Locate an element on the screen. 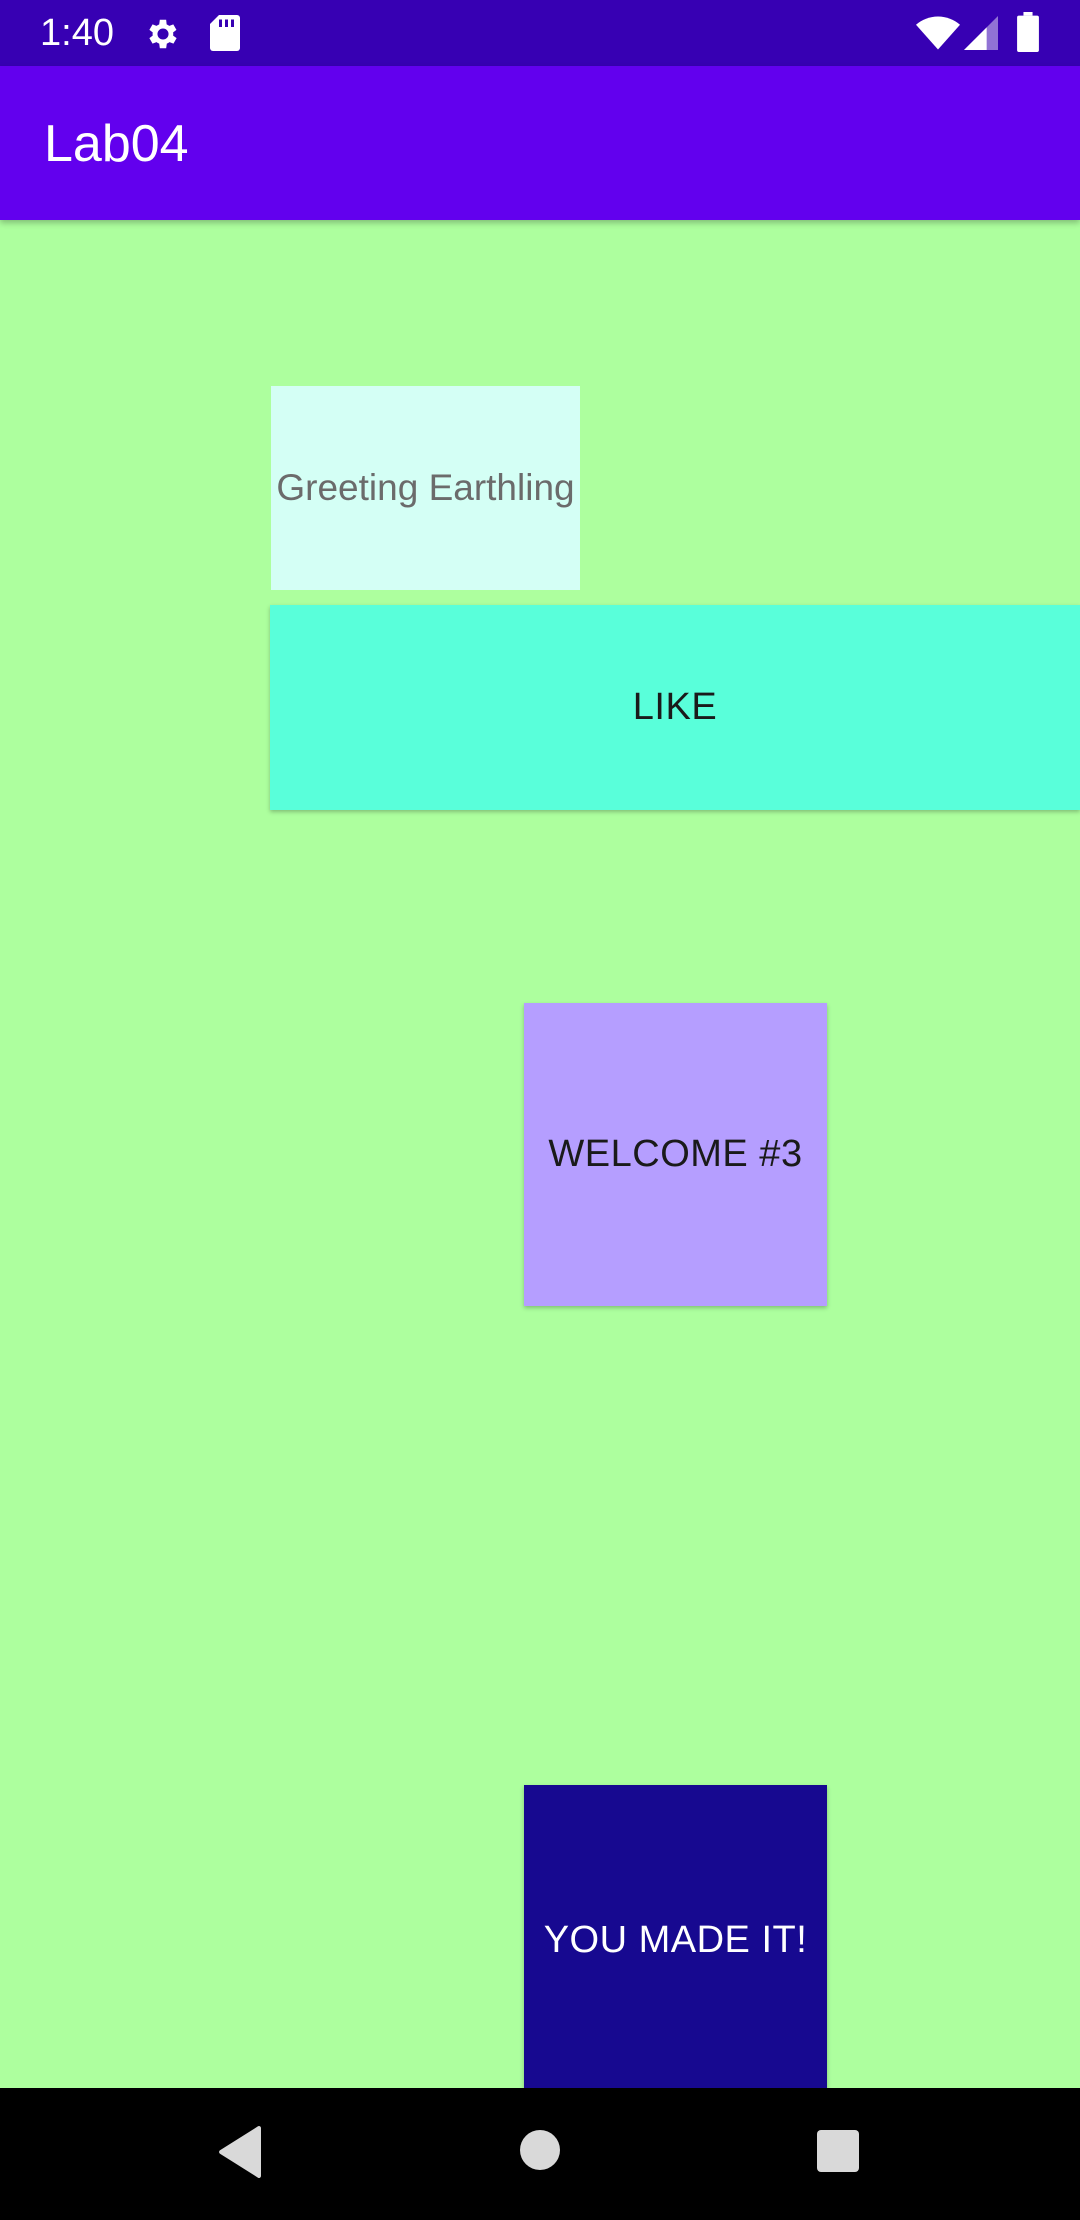 The height and width of the screenshot is (2220, 1080). greeting-text: Greeting Earthling is located at coordinates (425, 487).